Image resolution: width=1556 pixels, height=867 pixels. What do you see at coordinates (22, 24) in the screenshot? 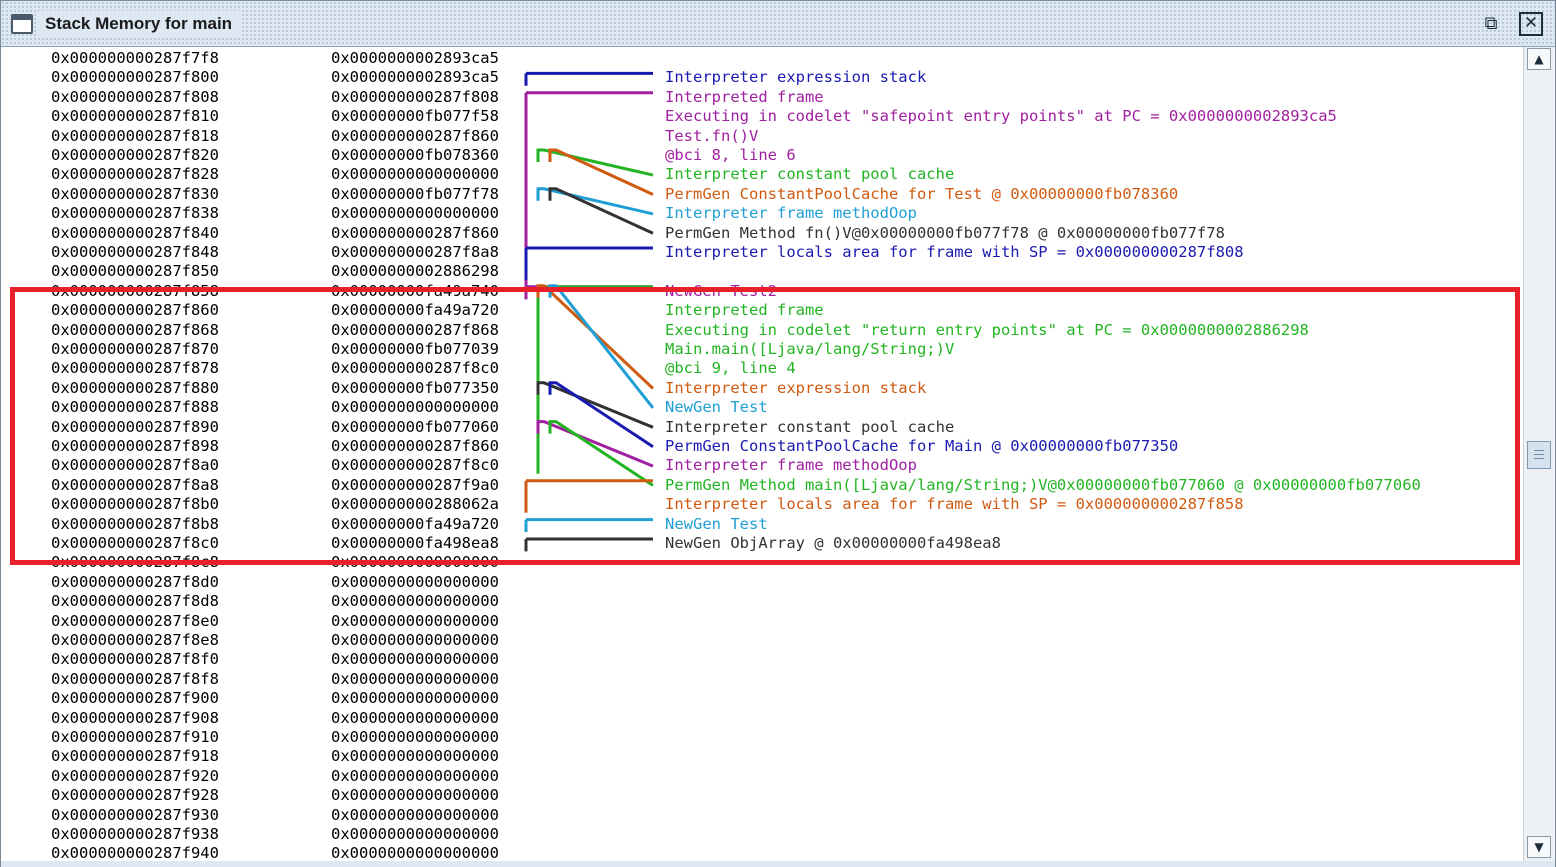
I see `frame-icon` at bounding box center [22, 24].